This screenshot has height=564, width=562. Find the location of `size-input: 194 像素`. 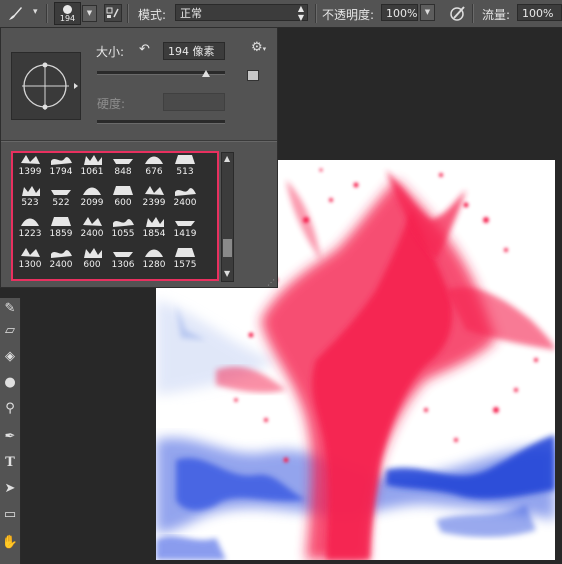

size-input: 194 像素 is located at coordinates (194, 51).